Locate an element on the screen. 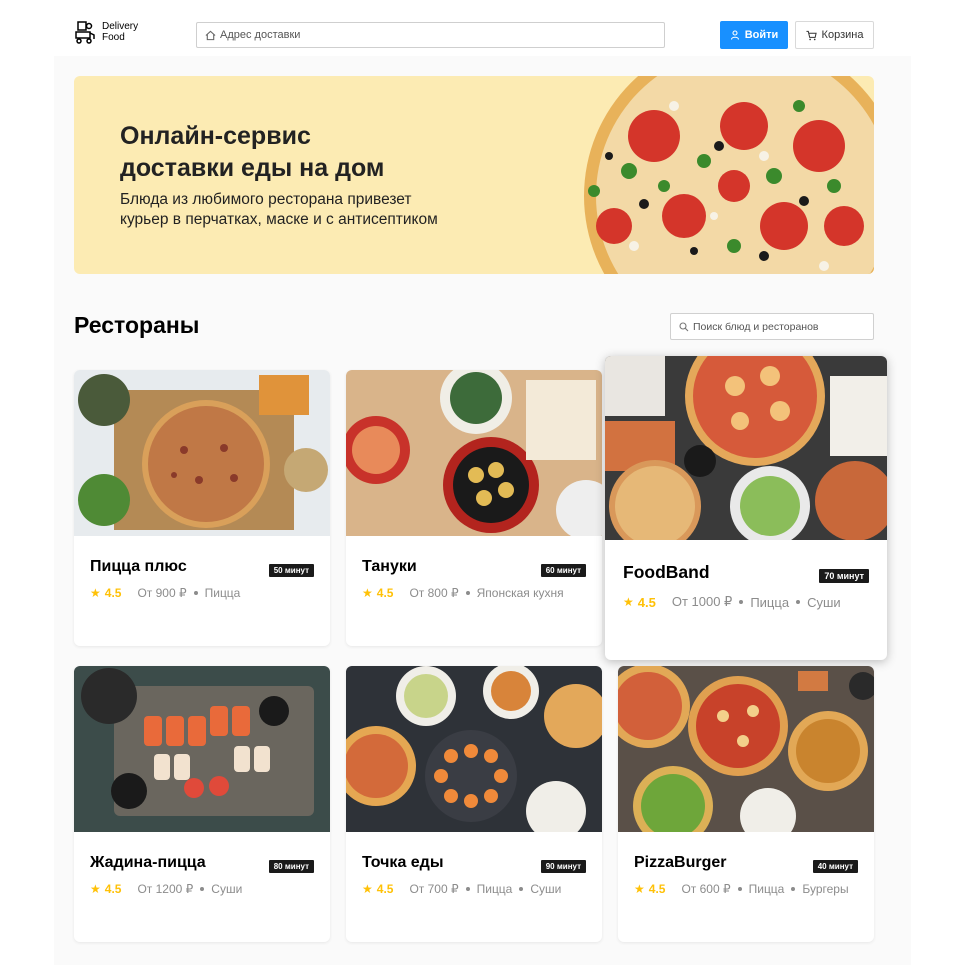 The image size is (965, 965). cart-button: Корзина is located at coordinates (834, 35).